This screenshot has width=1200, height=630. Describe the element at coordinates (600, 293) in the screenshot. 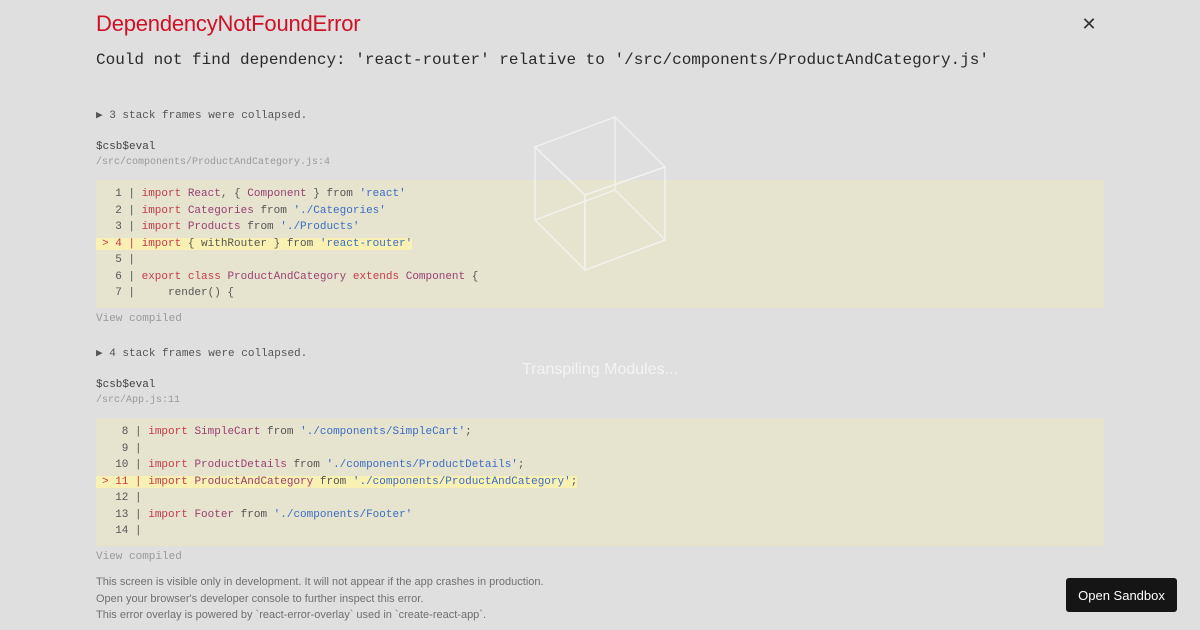

I see `code-line: 7 | render() {` at that location.